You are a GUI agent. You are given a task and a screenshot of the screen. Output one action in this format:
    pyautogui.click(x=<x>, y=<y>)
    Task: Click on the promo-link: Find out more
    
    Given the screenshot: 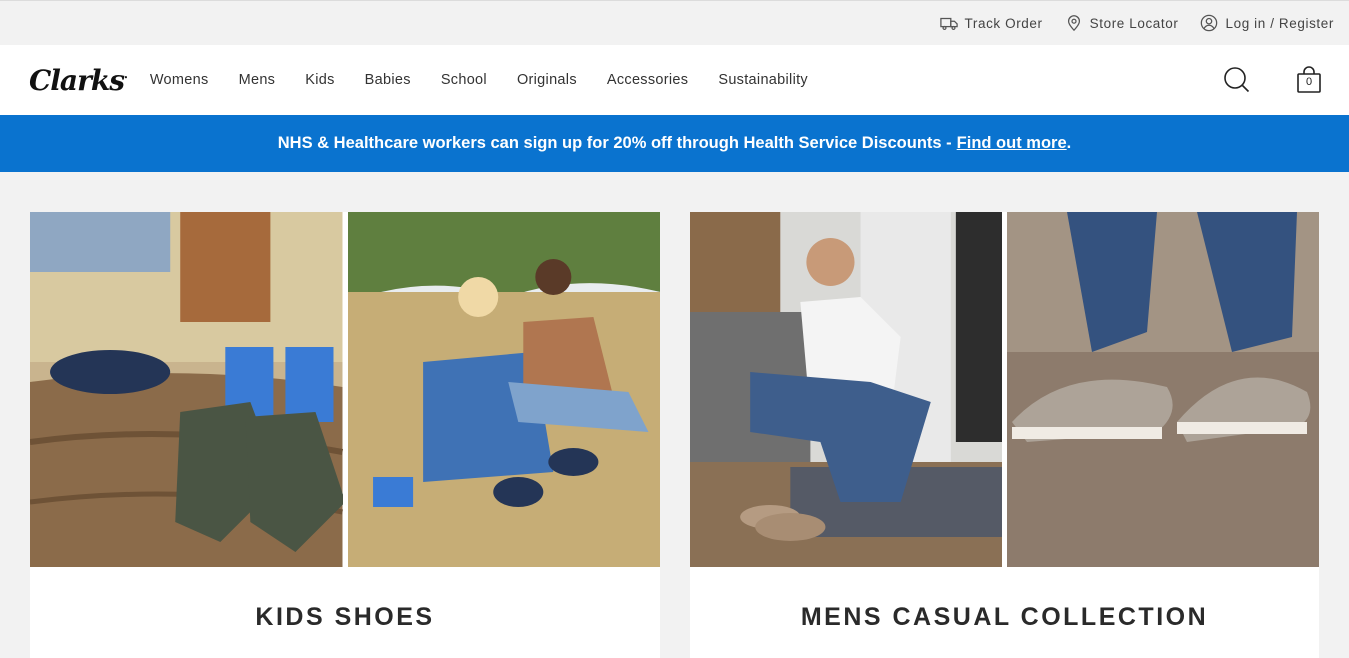 What is the action you would take?
    pyautogui.click(x=1012, y=143)
    